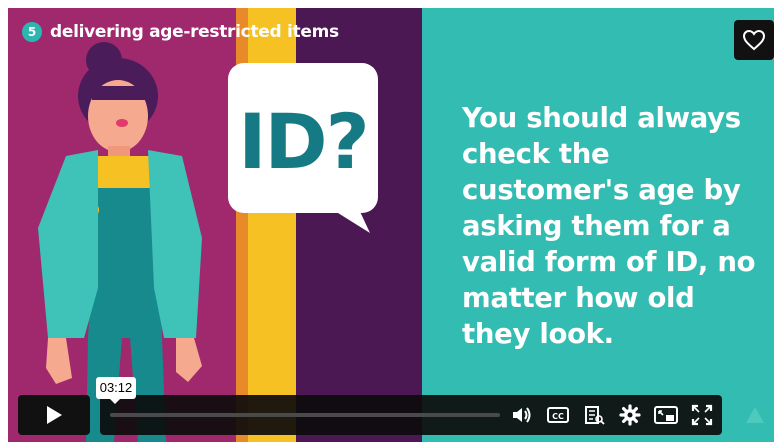  I want to click on player-controls: CC, so click(370, 415).